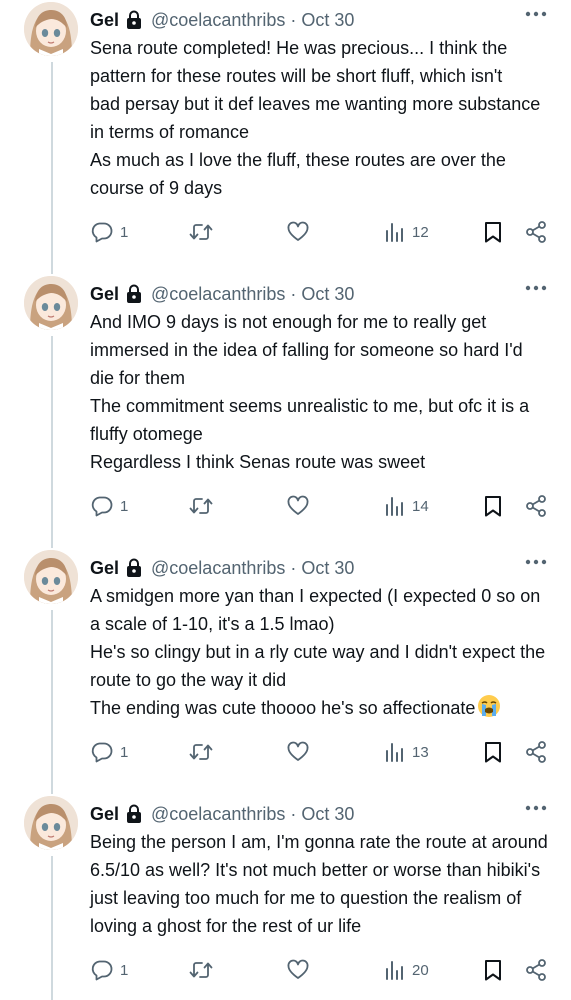  I want to click on tweet-text-line: course of 9 days, so click(156, 188).